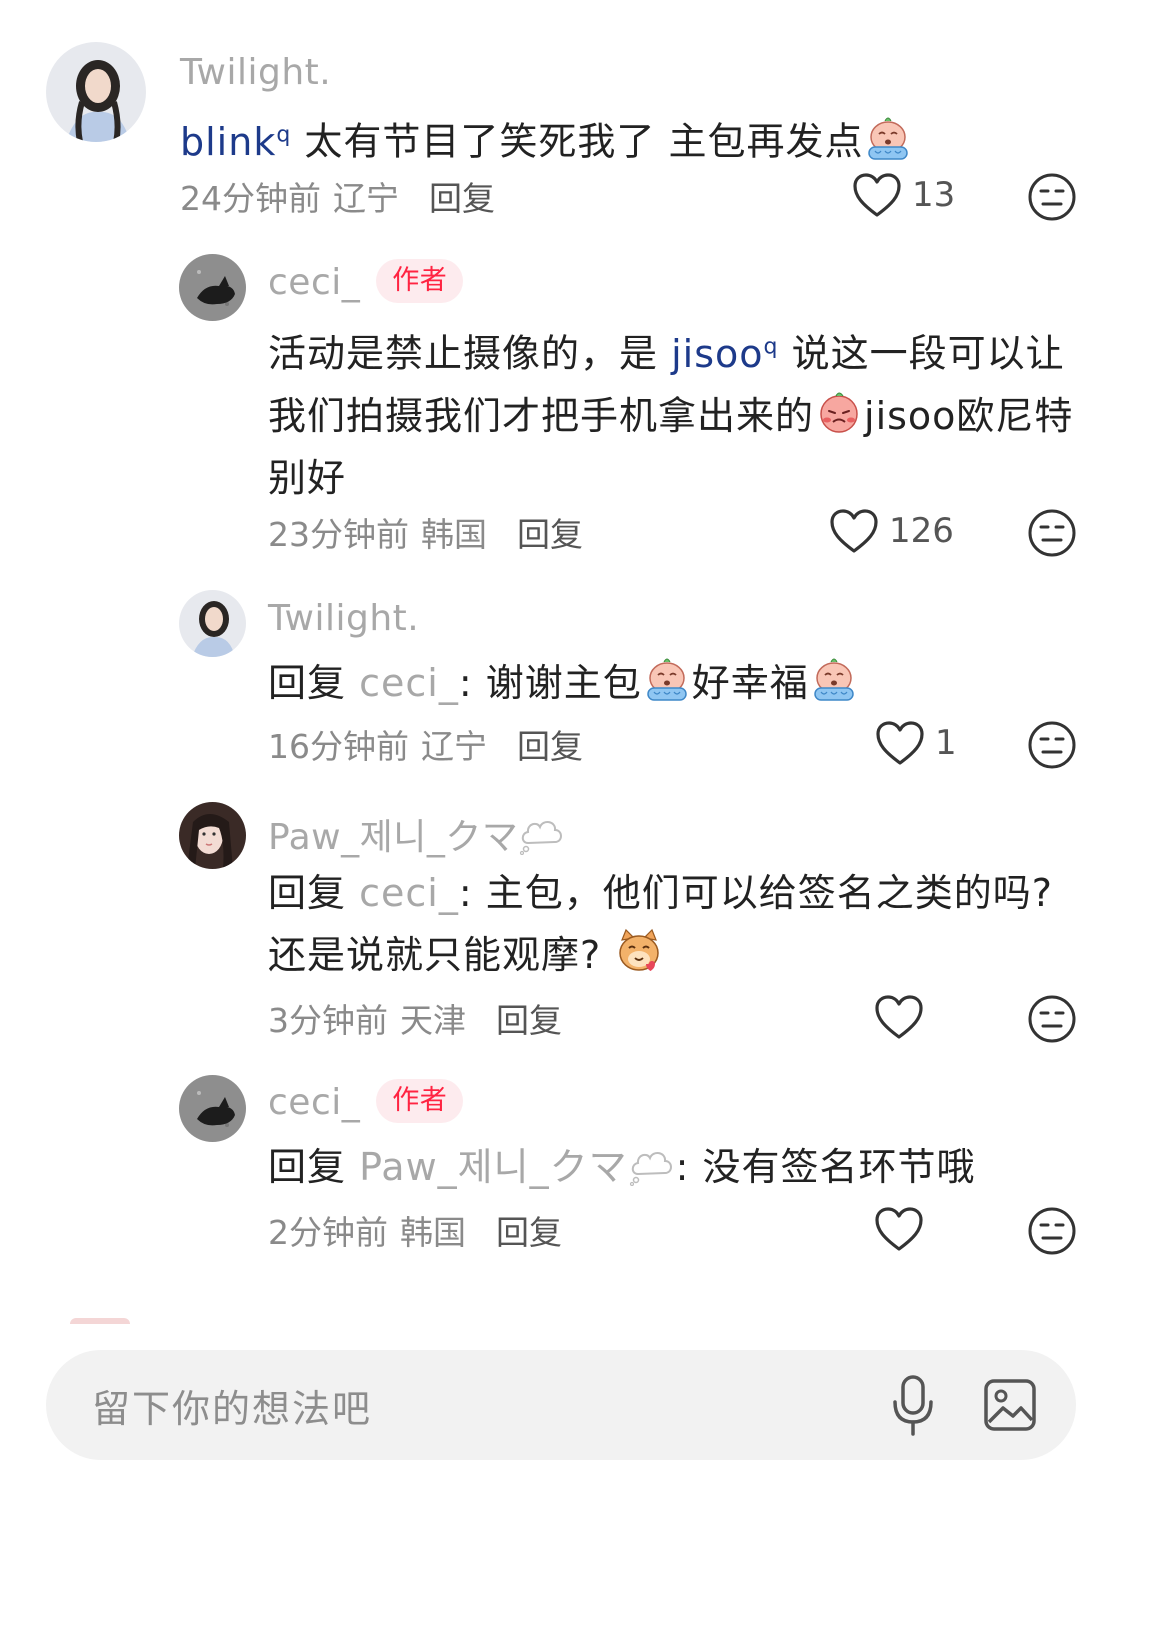  What do you see at coordinates (639, 951) in the screenshot?
I see `cat-heart-emoji-icon` at bounding box center [639, 951].